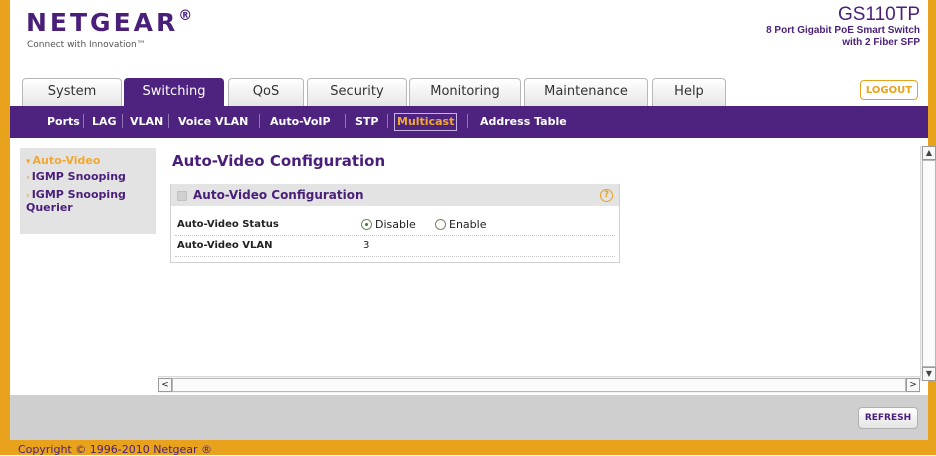 The width and height of the screenshot is (936, 456). Describe the element at coordinates (469, 448) in the screenshot. I see `footer: Copyright © 1996-2010 Netgear ®` at that location.